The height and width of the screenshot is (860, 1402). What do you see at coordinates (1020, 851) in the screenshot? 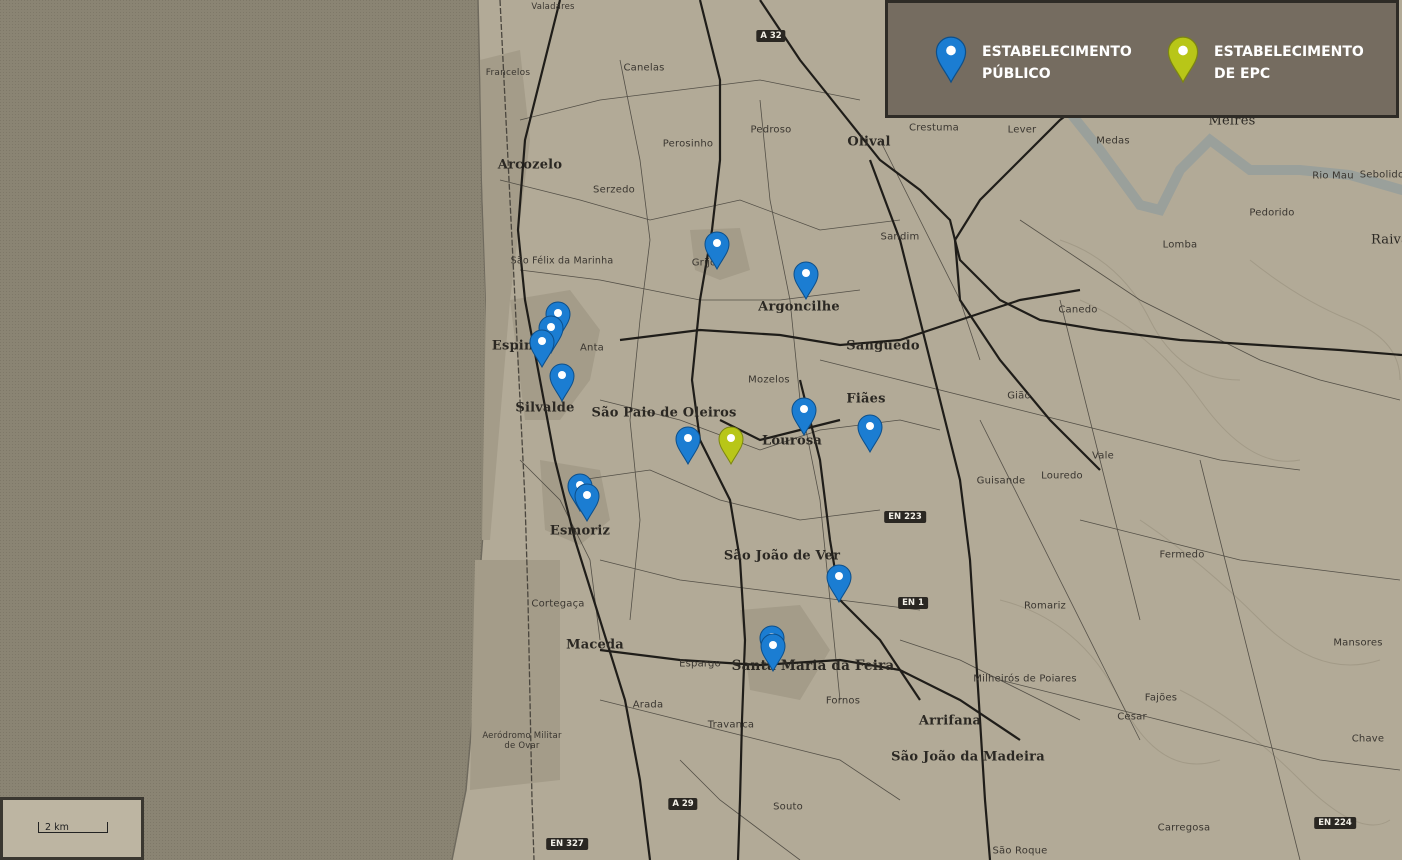
I see `place-label: São Roque` at bounding box center [1020, 851].